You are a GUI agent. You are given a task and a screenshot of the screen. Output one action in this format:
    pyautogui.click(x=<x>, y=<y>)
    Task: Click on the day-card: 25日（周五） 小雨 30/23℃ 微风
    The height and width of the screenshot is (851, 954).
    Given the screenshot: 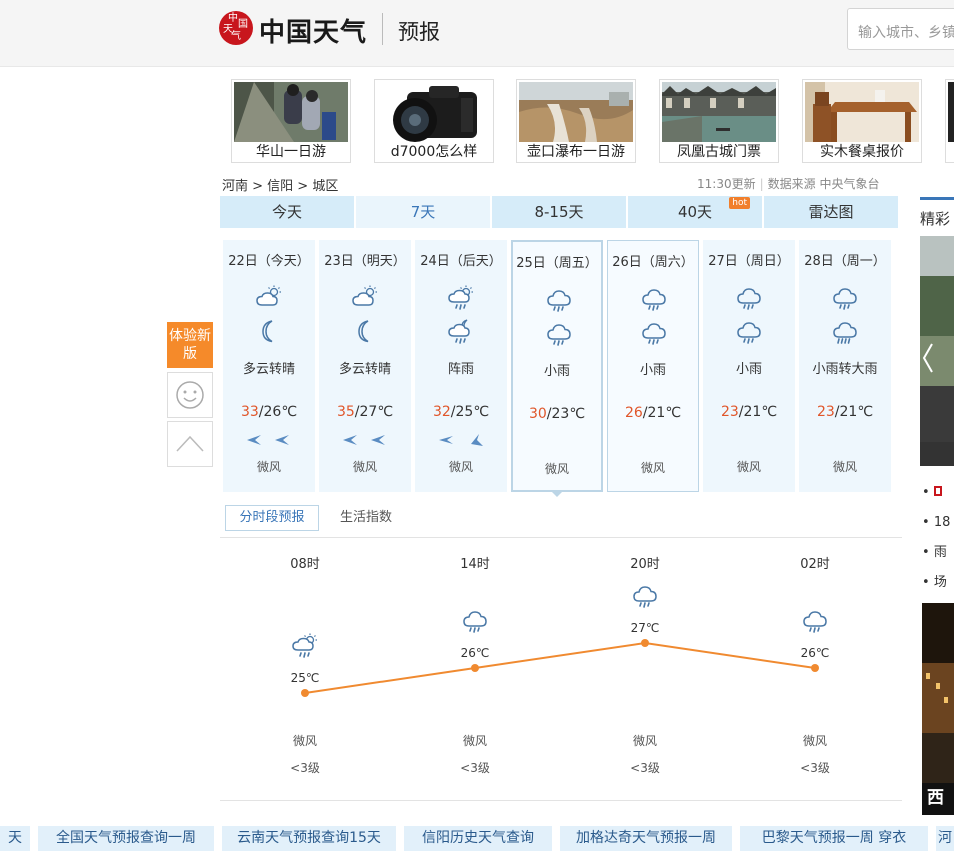 What is the action you would take?
    pyautogui.click(x=557, y=366)
    